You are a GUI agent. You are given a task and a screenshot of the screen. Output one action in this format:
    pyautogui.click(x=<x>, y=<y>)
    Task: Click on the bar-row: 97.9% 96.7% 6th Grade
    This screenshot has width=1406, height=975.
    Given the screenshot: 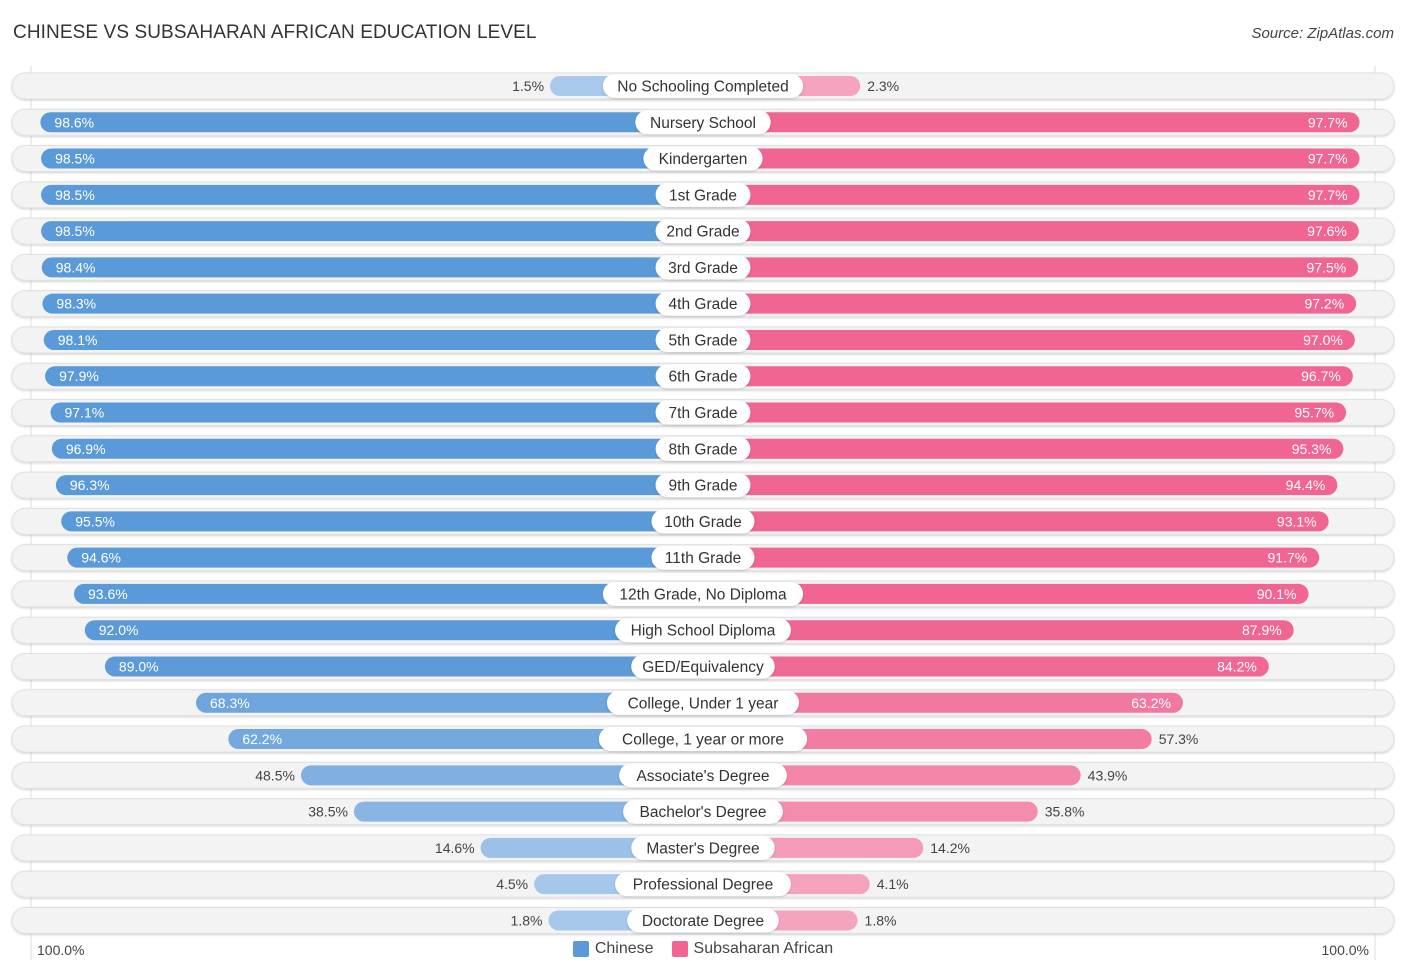 What is the action you would take?
    pyautogui.click(x=703, y=376)
    